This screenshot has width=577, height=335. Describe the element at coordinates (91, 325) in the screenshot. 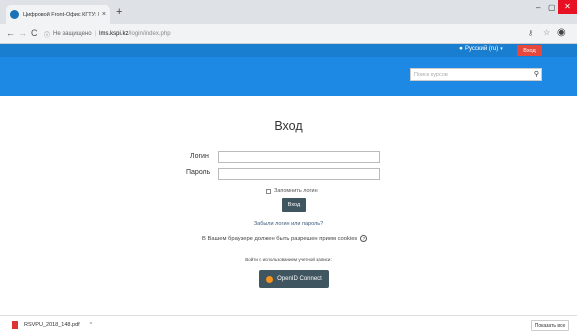

I see `chevron-up-icon: ^` at that location.